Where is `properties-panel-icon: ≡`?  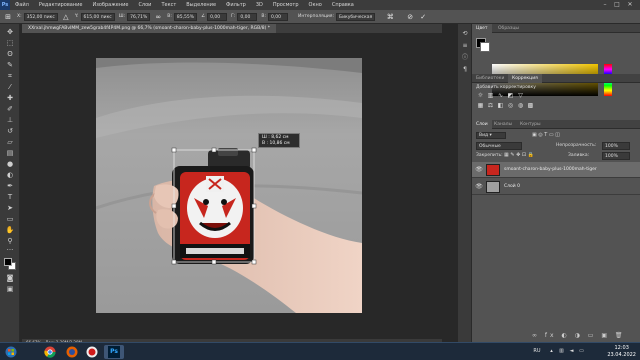 properties-panel-icon: ≡ is located at coordinates (465, 46).